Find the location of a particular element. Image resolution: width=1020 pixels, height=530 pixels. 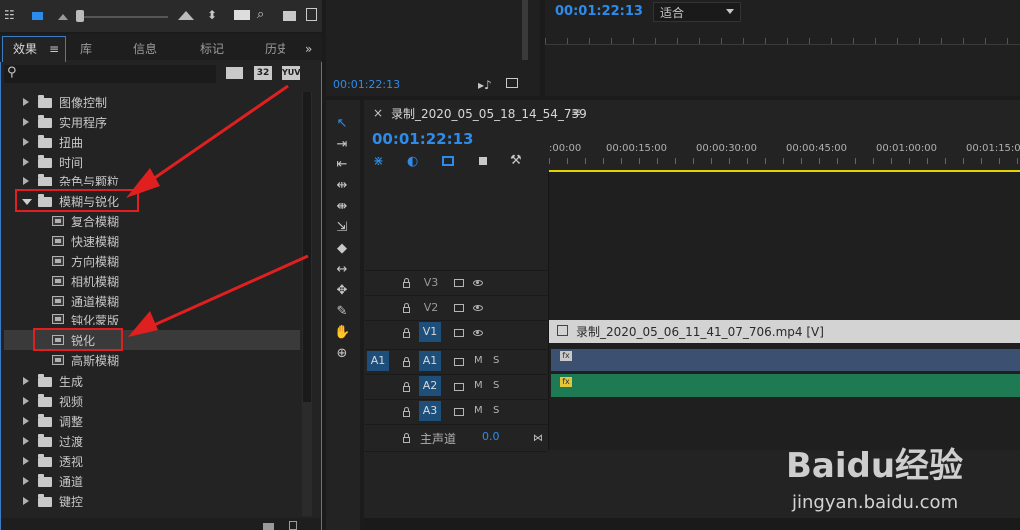

watermark-brand: Baidu经验 is located at coordinates (875, 466).